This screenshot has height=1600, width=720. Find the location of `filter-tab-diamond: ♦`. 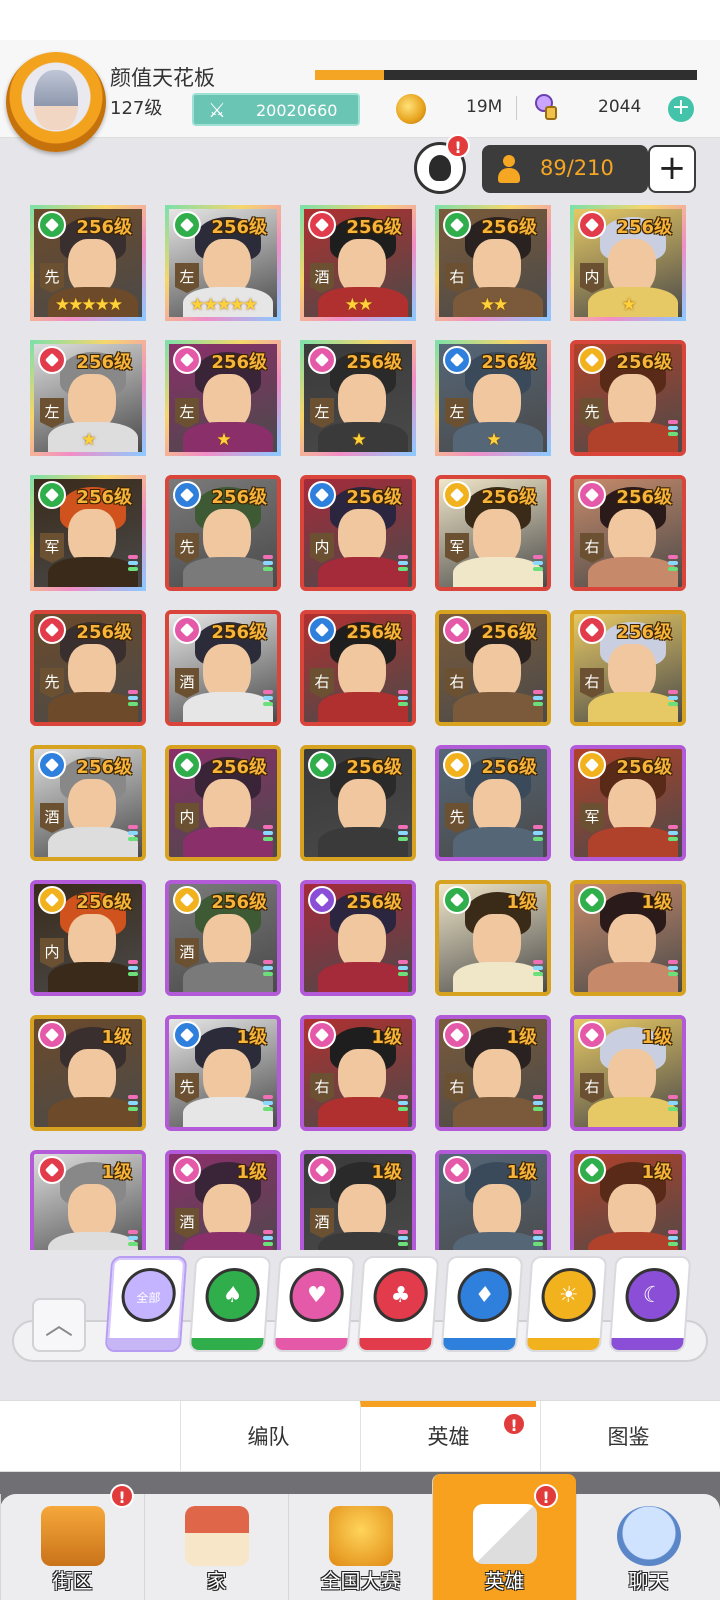

filter-tab-diamond: ♦ is located at coordinates (482, 1304).